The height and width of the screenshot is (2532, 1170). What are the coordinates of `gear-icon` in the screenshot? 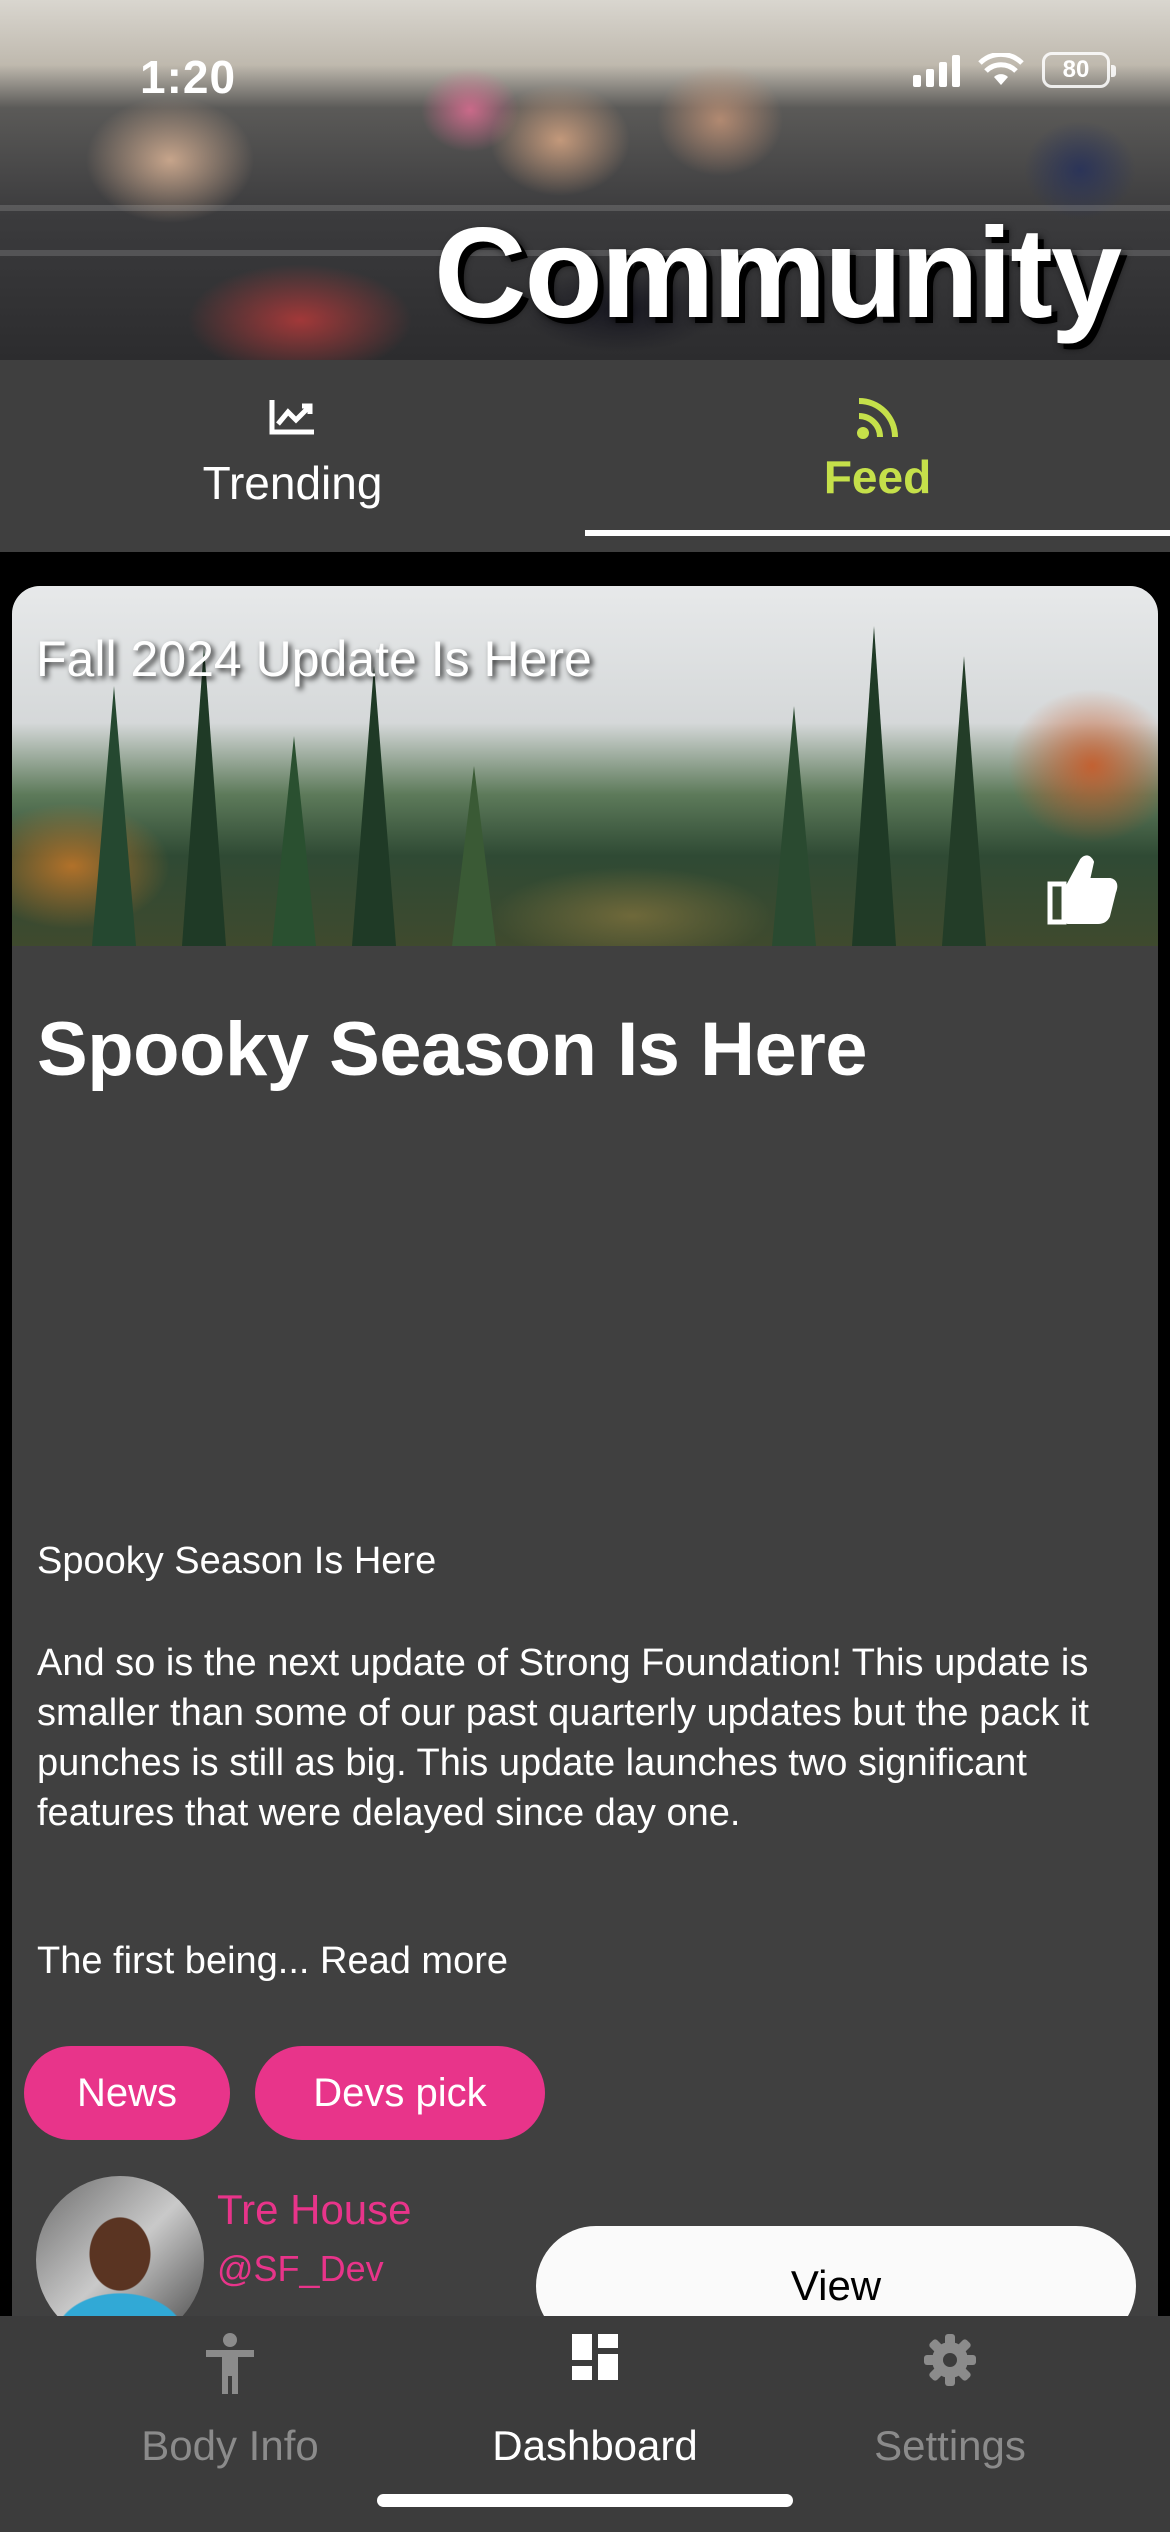 It's located at (950, 2360).